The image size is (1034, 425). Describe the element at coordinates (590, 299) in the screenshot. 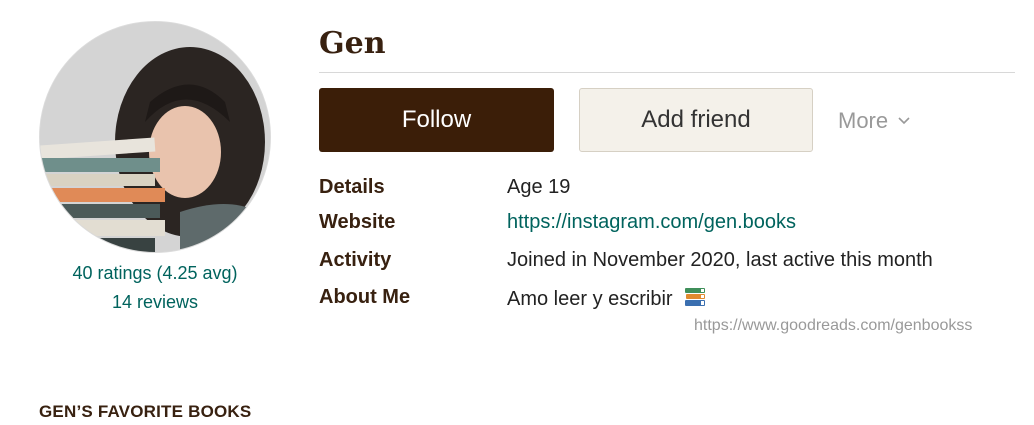

I see `about-me-text: Amo leer y escribir` at that location.